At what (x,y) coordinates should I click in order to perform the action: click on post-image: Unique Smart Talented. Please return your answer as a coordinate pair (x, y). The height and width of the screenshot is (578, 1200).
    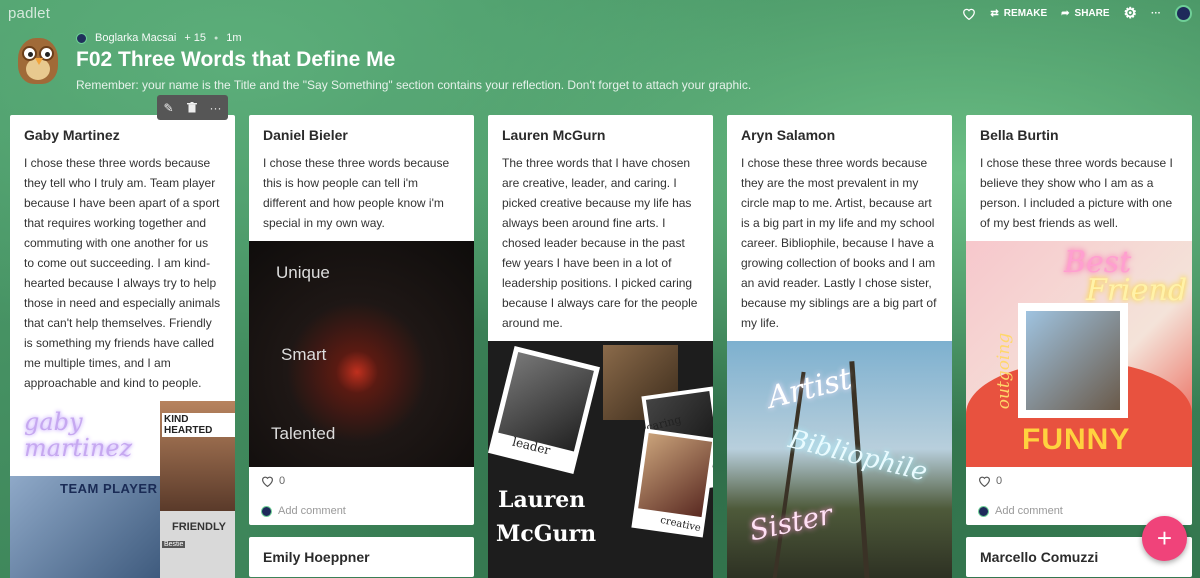
    Looking at the image, I should click on (361, 354).